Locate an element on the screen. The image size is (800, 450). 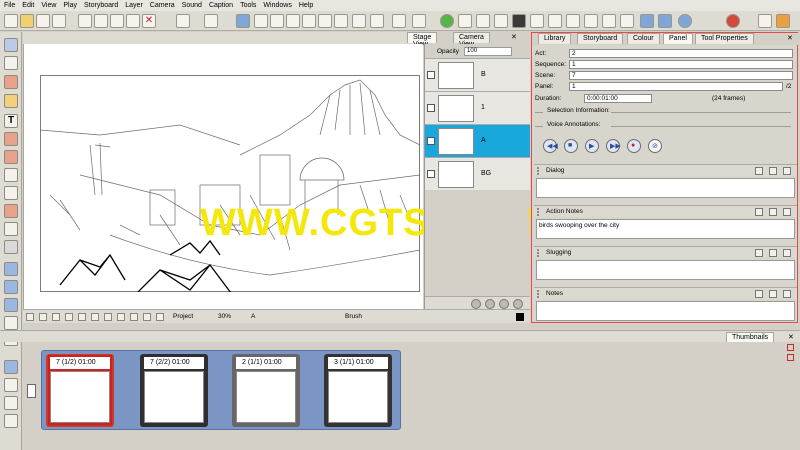
next-frame-icon is located at coordinates (665, 21).